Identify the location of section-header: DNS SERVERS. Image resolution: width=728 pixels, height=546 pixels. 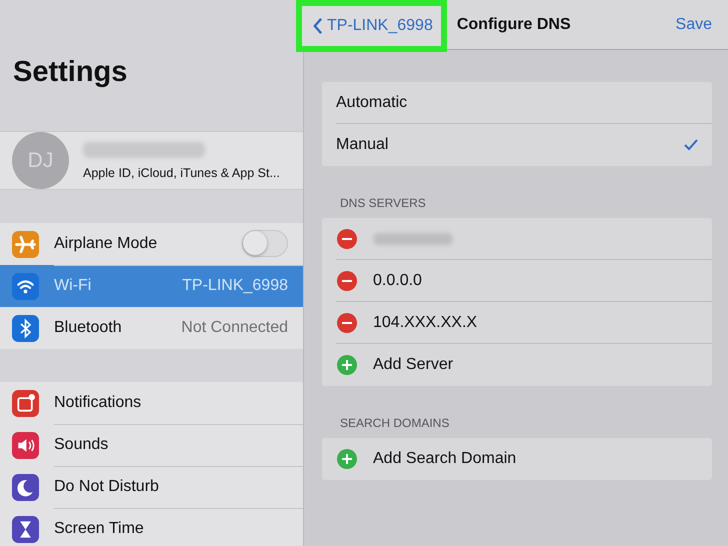
(383, 203).